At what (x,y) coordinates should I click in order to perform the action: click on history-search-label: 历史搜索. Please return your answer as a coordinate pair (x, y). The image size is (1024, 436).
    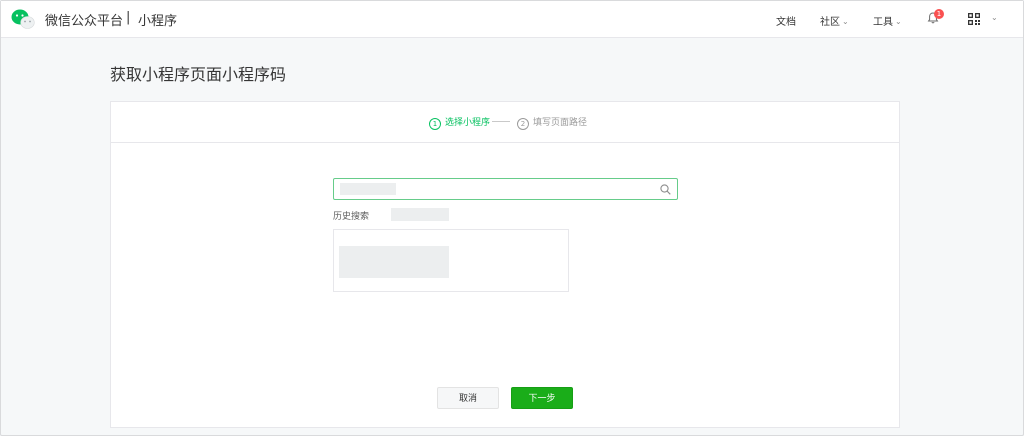
    Looking at the image, I should click on (351, 217).